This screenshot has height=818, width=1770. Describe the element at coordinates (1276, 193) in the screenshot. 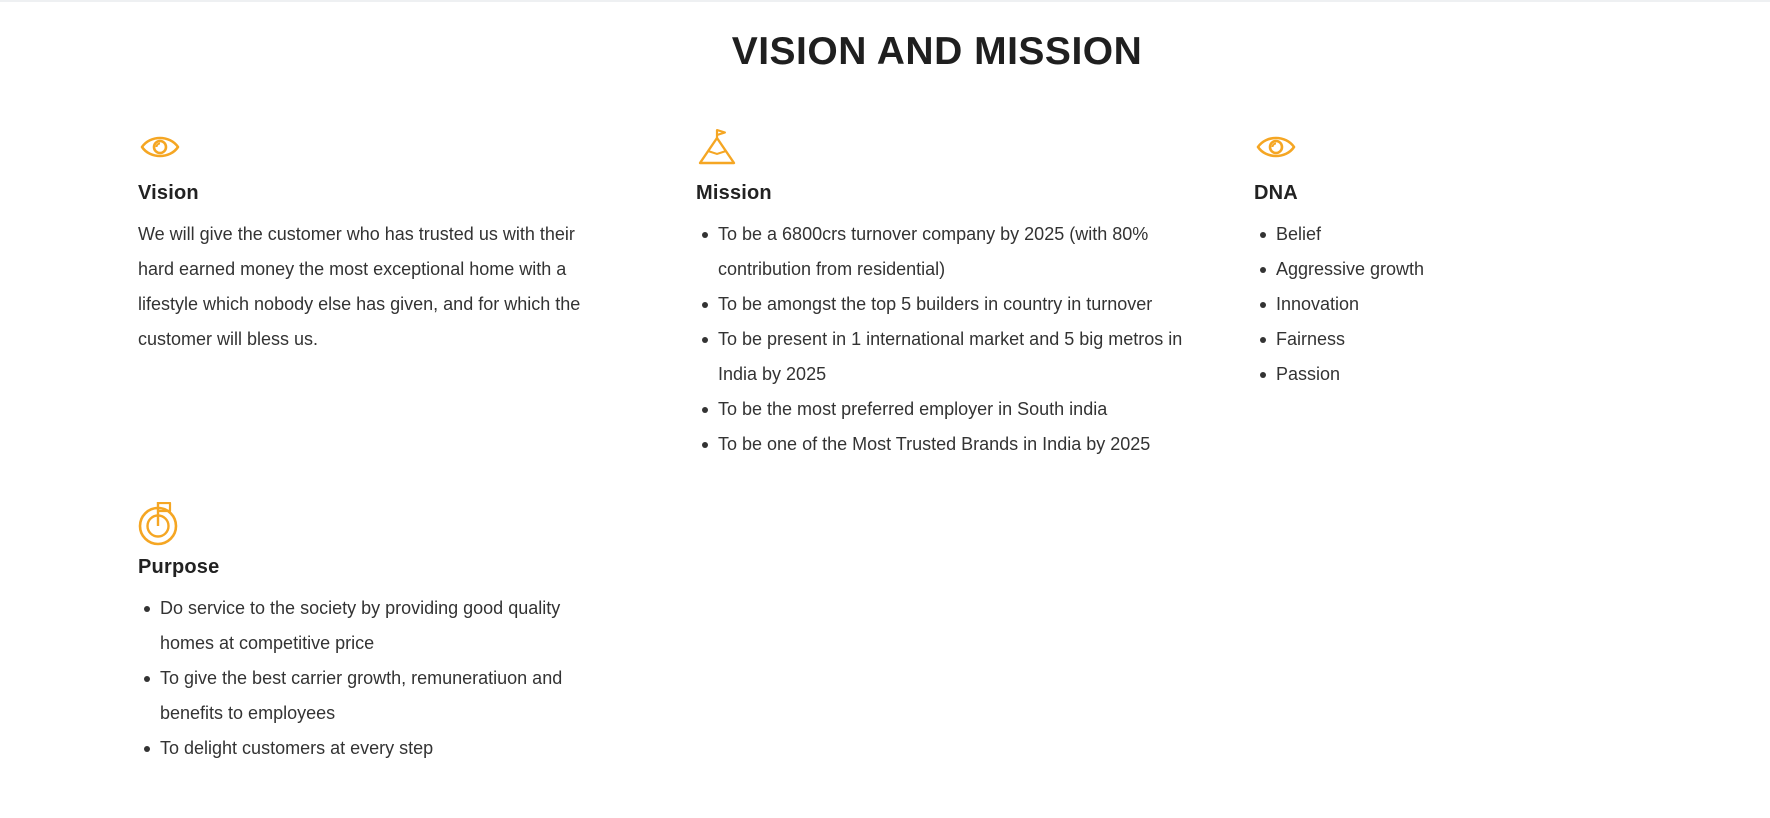

I see `dna-title: DNA` at that location.